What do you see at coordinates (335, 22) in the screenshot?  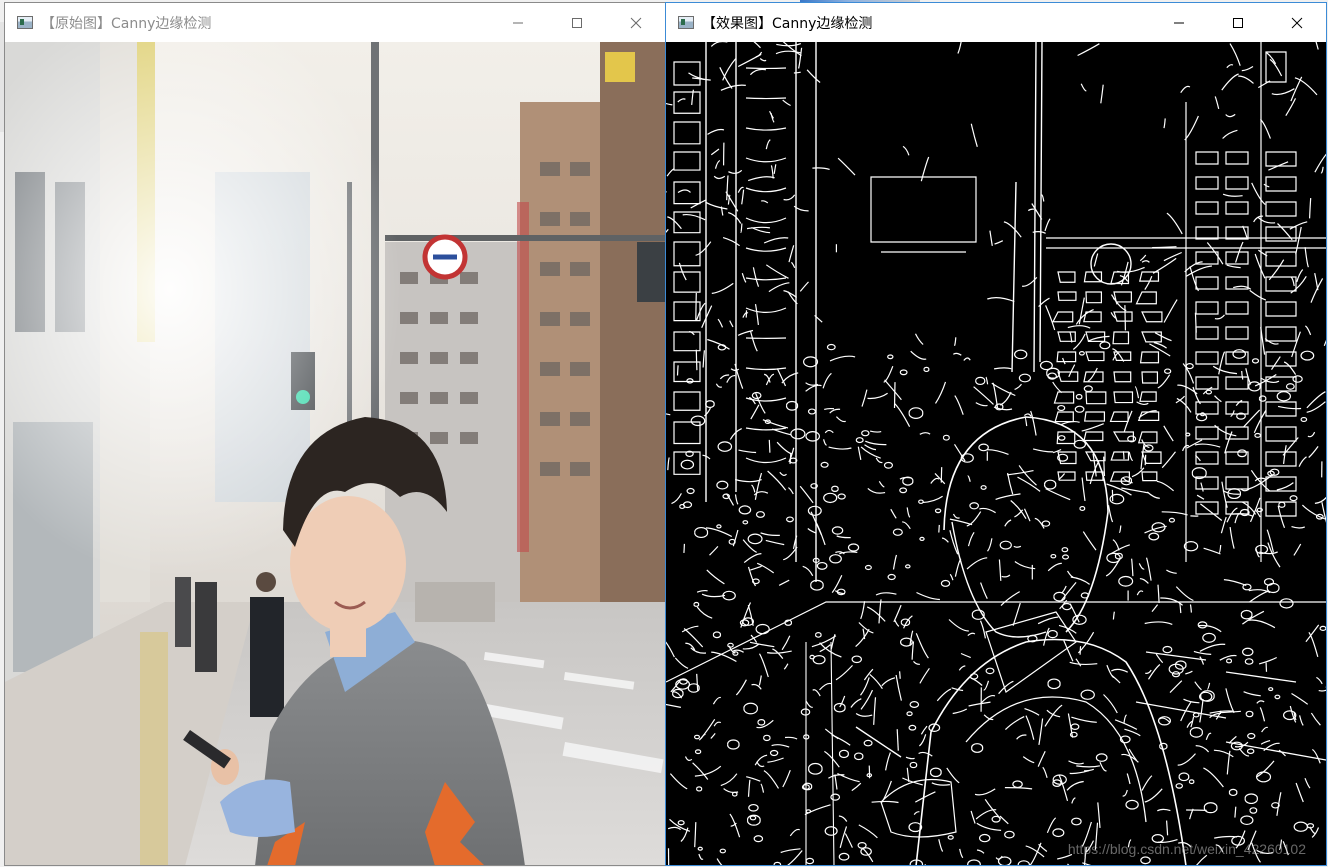 I see `window-titlebar: 【原始图】Canny边缘检测` at bounding box center [335, 22].